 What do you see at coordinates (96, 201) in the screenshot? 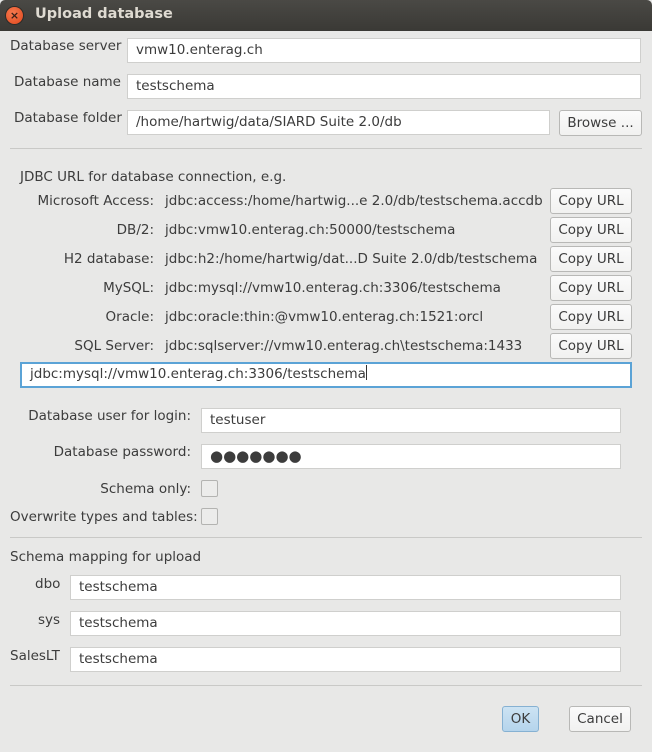
I see `jdbc-label-access: Microsoft Access:` at bounding box center [96, 201].